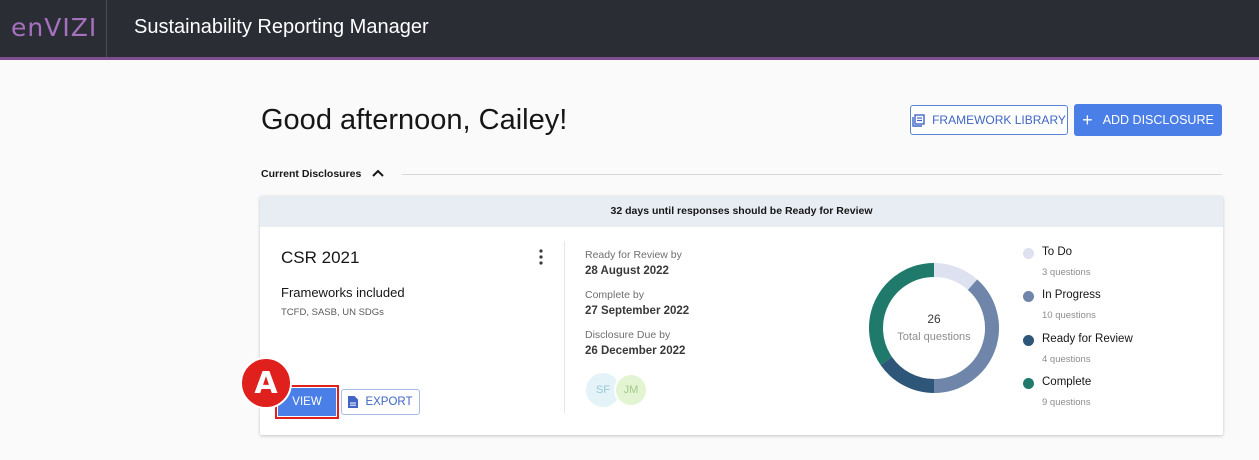 This screenshot has height=460, width=1259. Describe the element at coordinates (633, 255) in the screenshot. I see `ready-for-review-label: Ready for Review by` at that location.